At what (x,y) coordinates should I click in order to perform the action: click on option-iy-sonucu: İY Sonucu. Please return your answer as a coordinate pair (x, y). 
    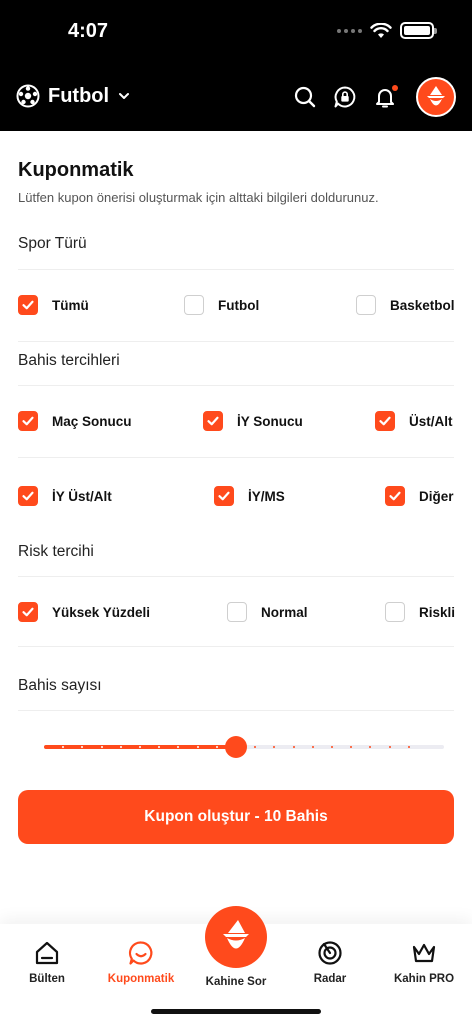
    Looking at the image, I should click on (253, 421).